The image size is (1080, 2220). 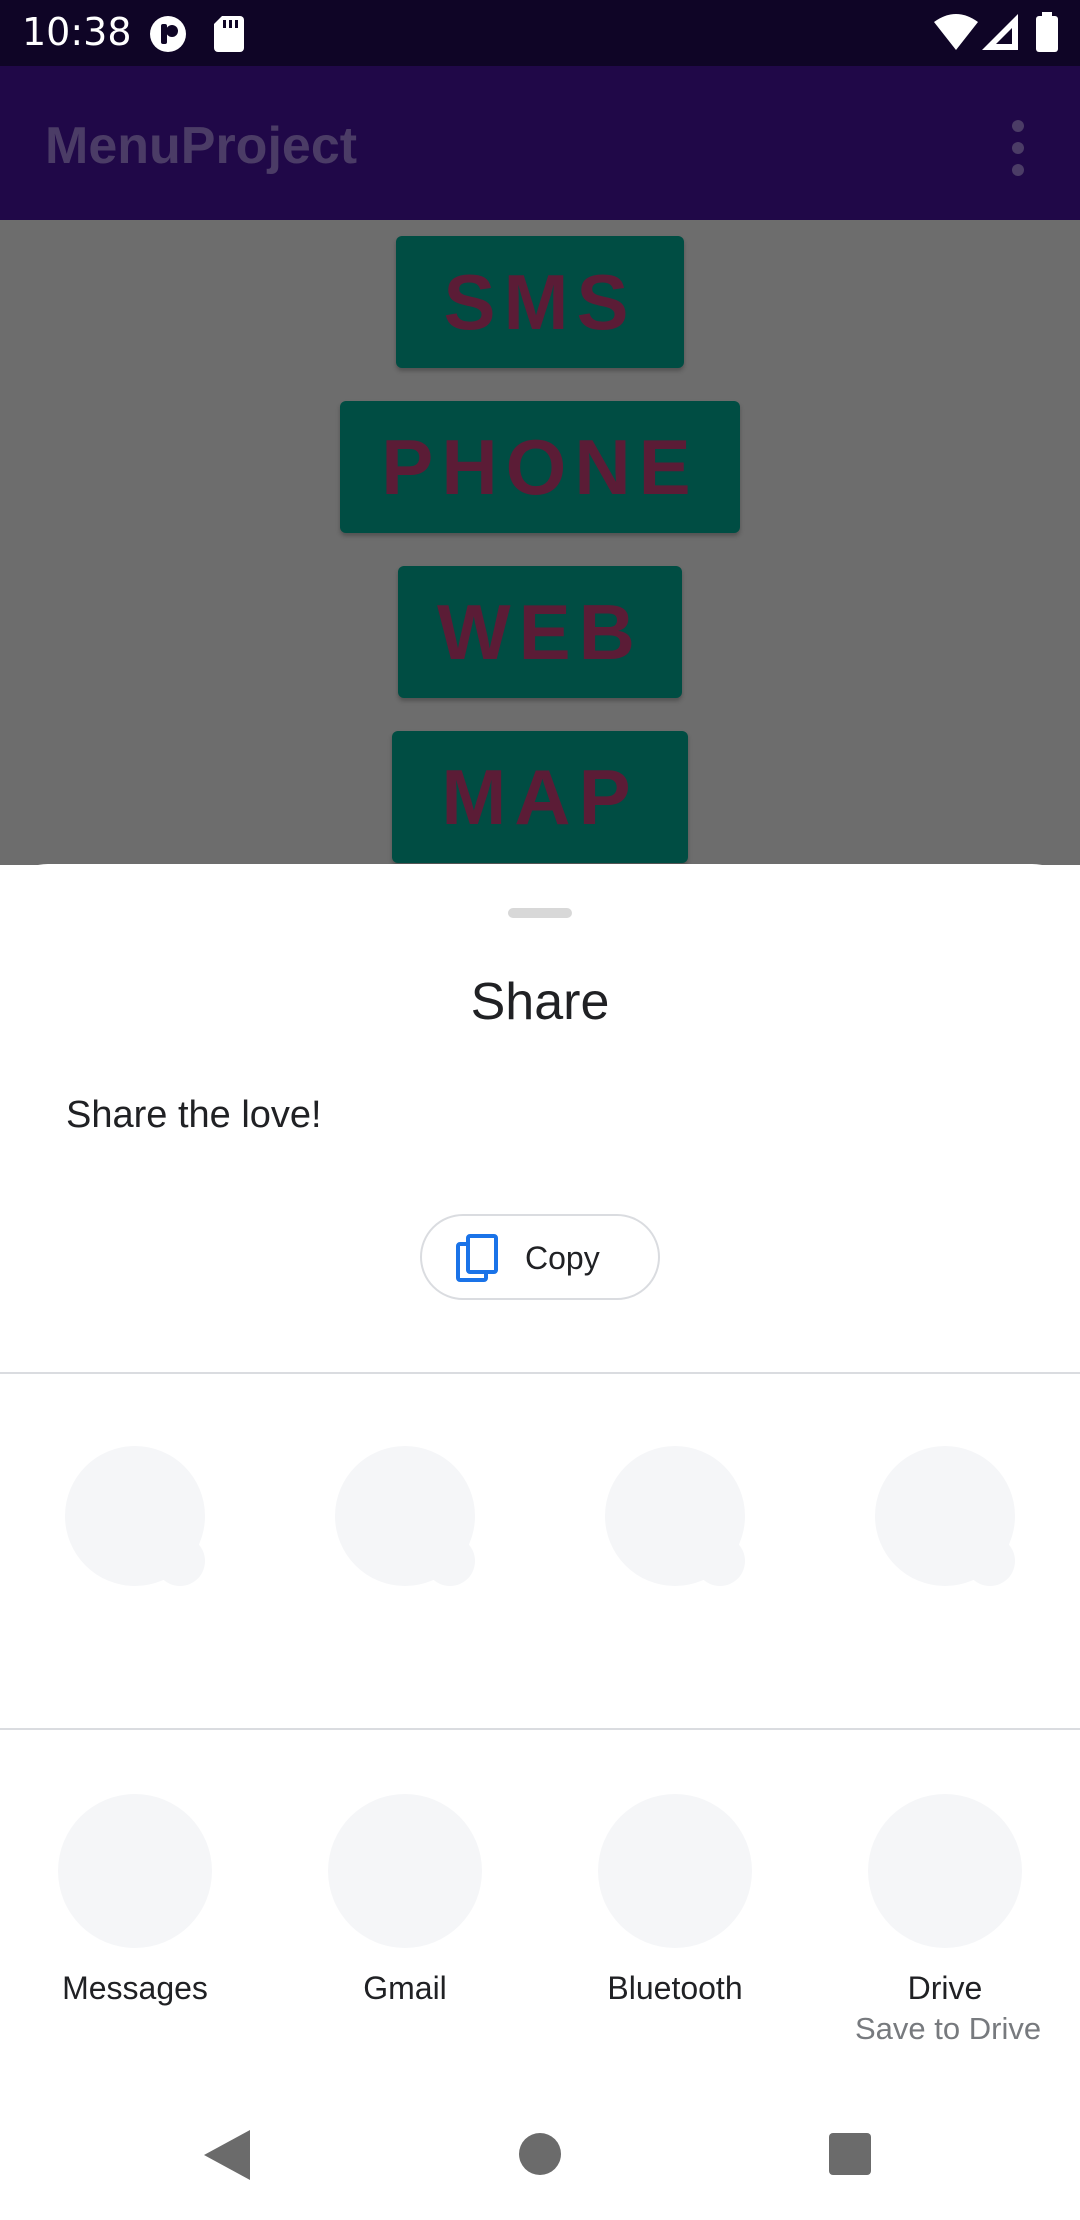 What do you see at coordinates (540, 1002) in the screenshot?
I see `sheet-title: Share` at bounding box center [540, 1002].